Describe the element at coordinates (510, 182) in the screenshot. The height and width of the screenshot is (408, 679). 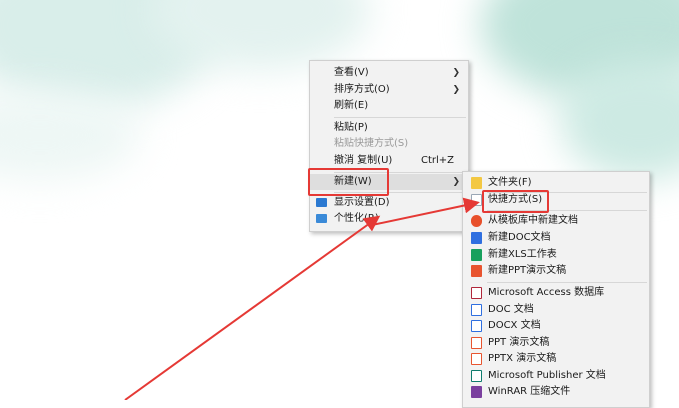
I see `submenu-item-label: 文件夹(F)` at that location.